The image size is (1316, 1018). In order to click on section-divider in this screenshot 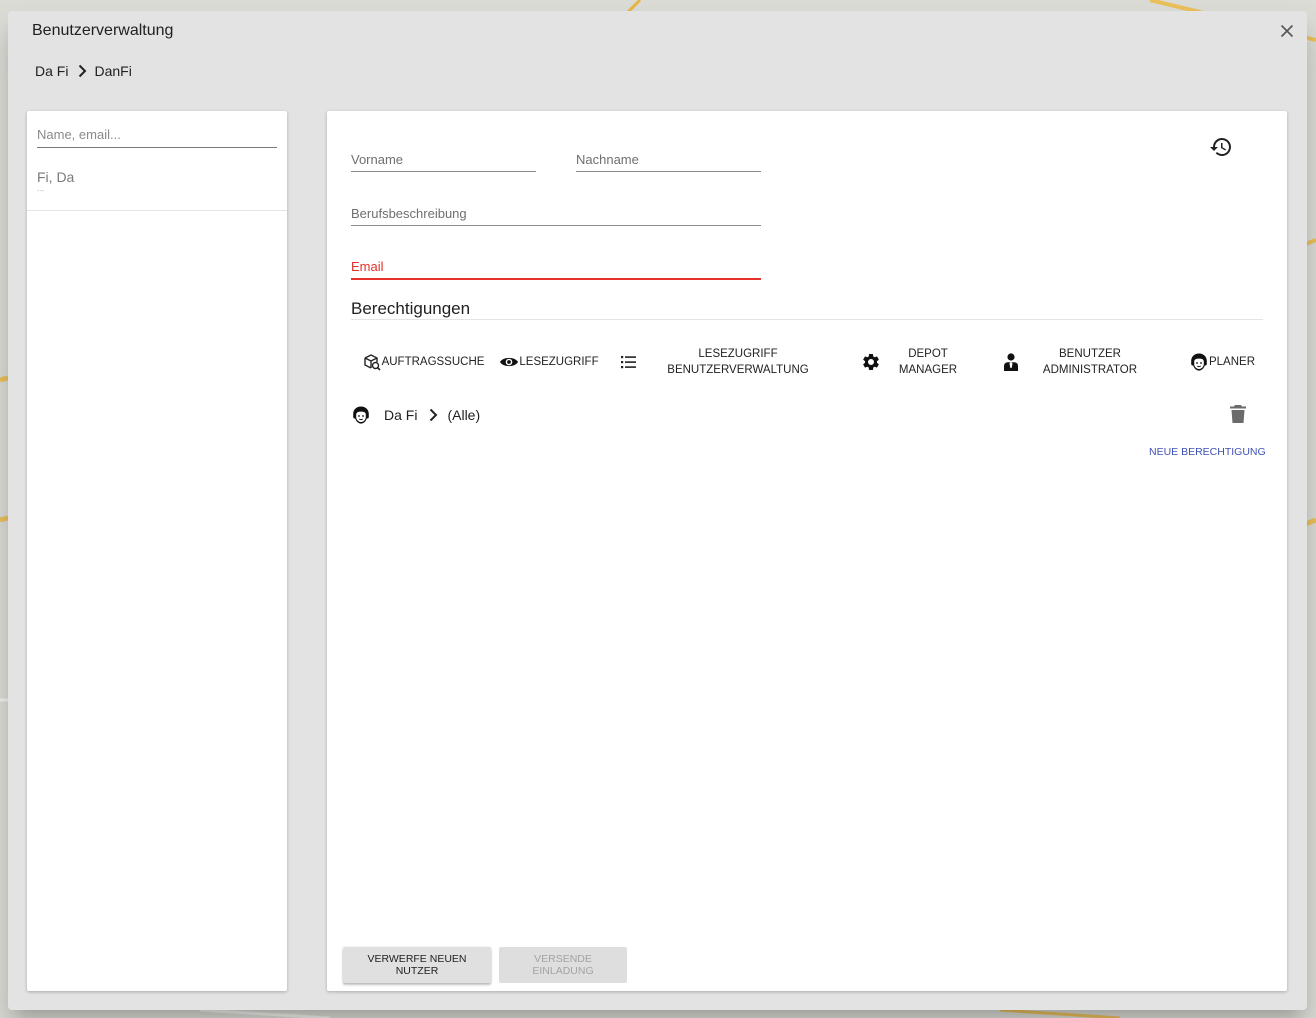, I will do `click(807, 319)`.